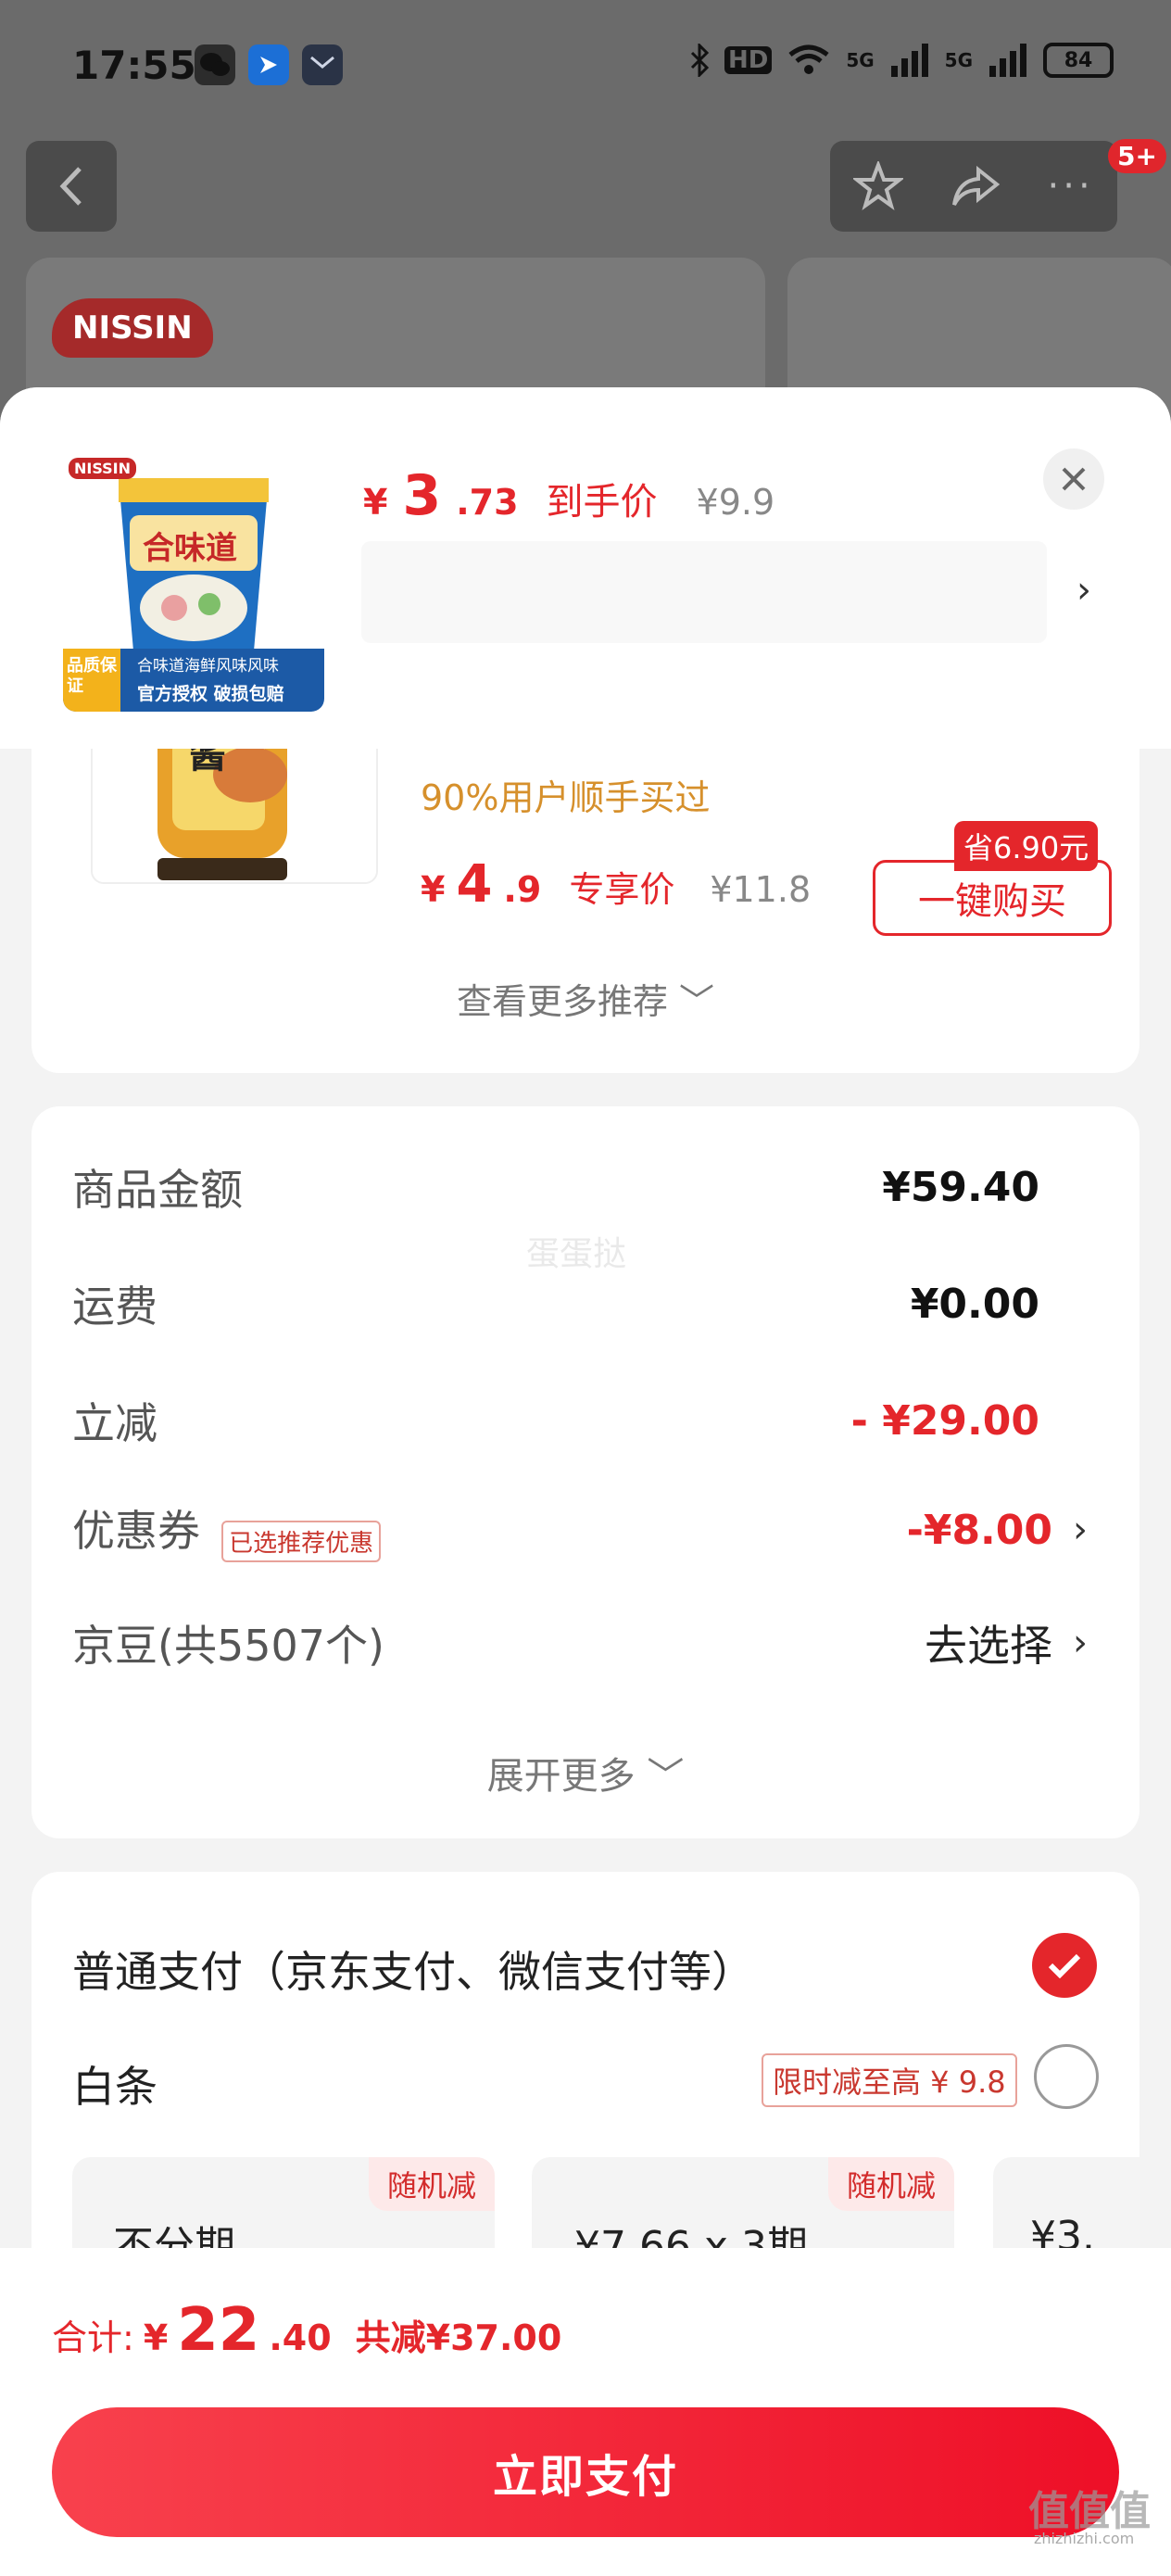  Describe the element at coordinates (115, 1307) in the screenshot. I see `shipping-label: 运费` at that location.